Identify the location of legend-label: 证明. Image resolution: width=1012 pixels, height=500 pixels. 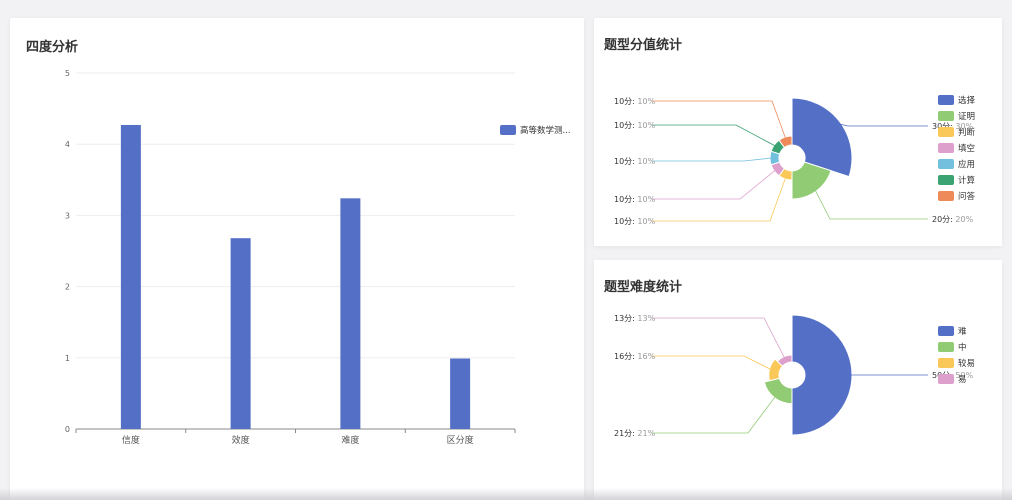
(966, 117).